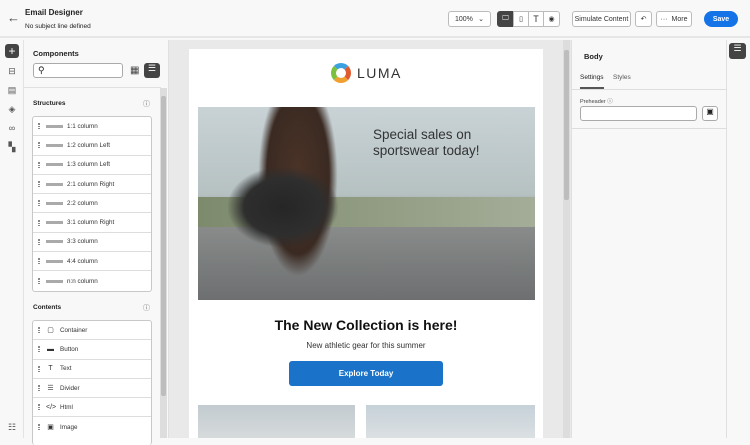 The image size is (750, 445). Describe the element at coordinates (737, 51) in the screenshot. I see `properties-toggle-icon: ☰` at that location.